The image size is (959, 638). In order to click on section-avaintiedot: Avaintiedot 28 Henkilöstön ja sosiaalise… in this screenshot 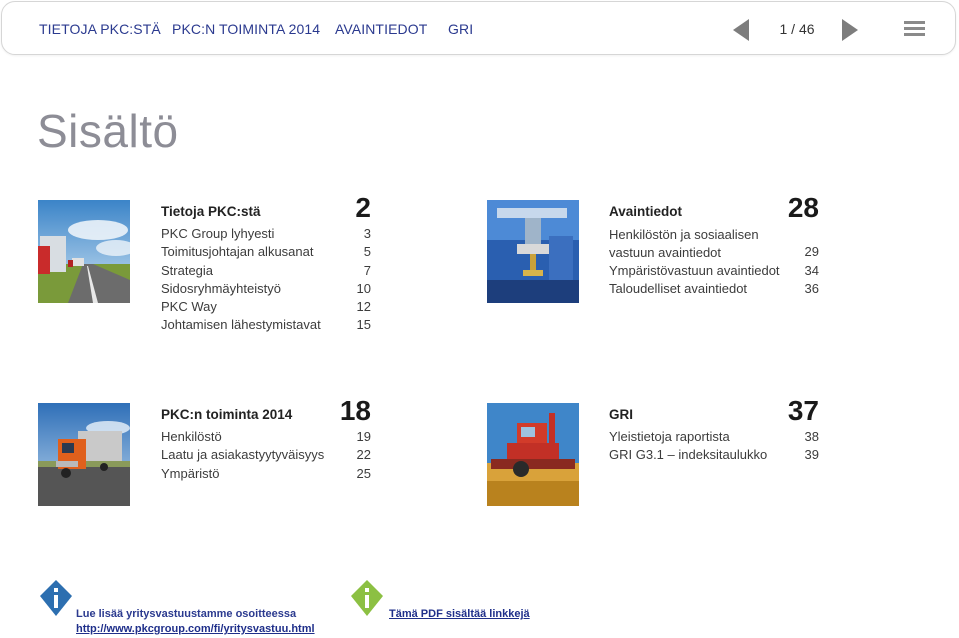, I will do `click(714, 245)`.